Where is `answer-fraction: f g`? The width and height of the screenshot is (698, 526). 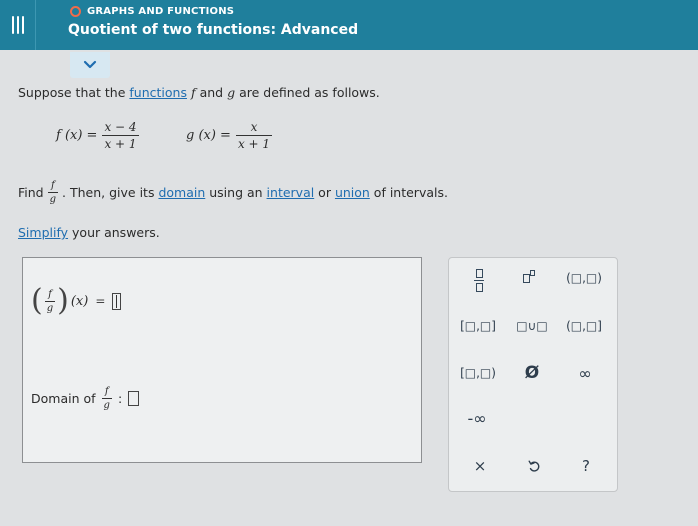
answer-fraction: f g is located at coordinates (50, 301).